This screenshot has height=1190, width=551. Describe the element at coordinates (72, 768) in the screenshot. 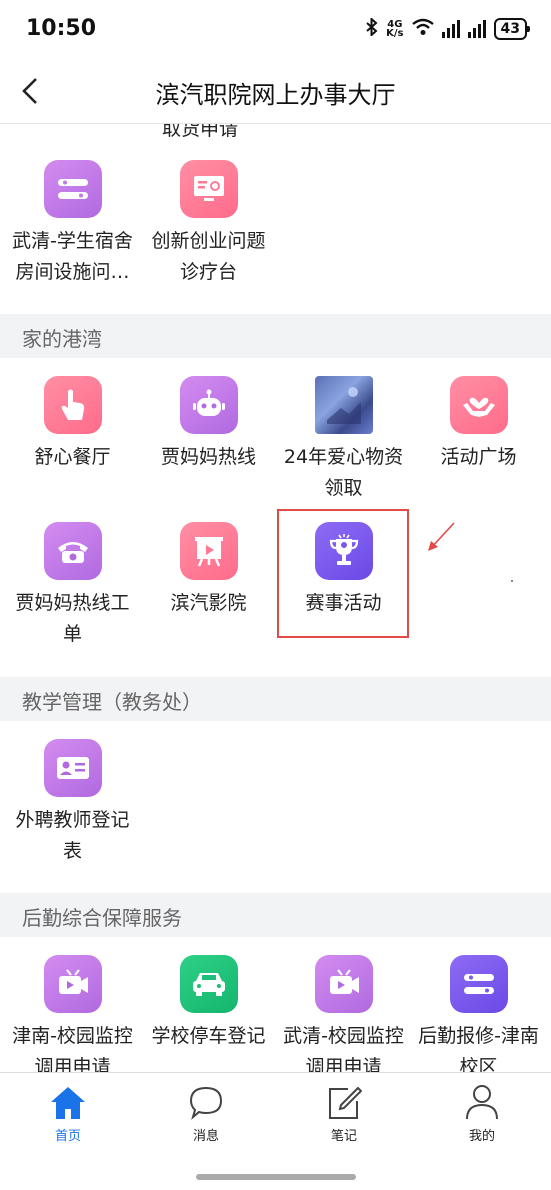

I see `id-card-icon` at that location.